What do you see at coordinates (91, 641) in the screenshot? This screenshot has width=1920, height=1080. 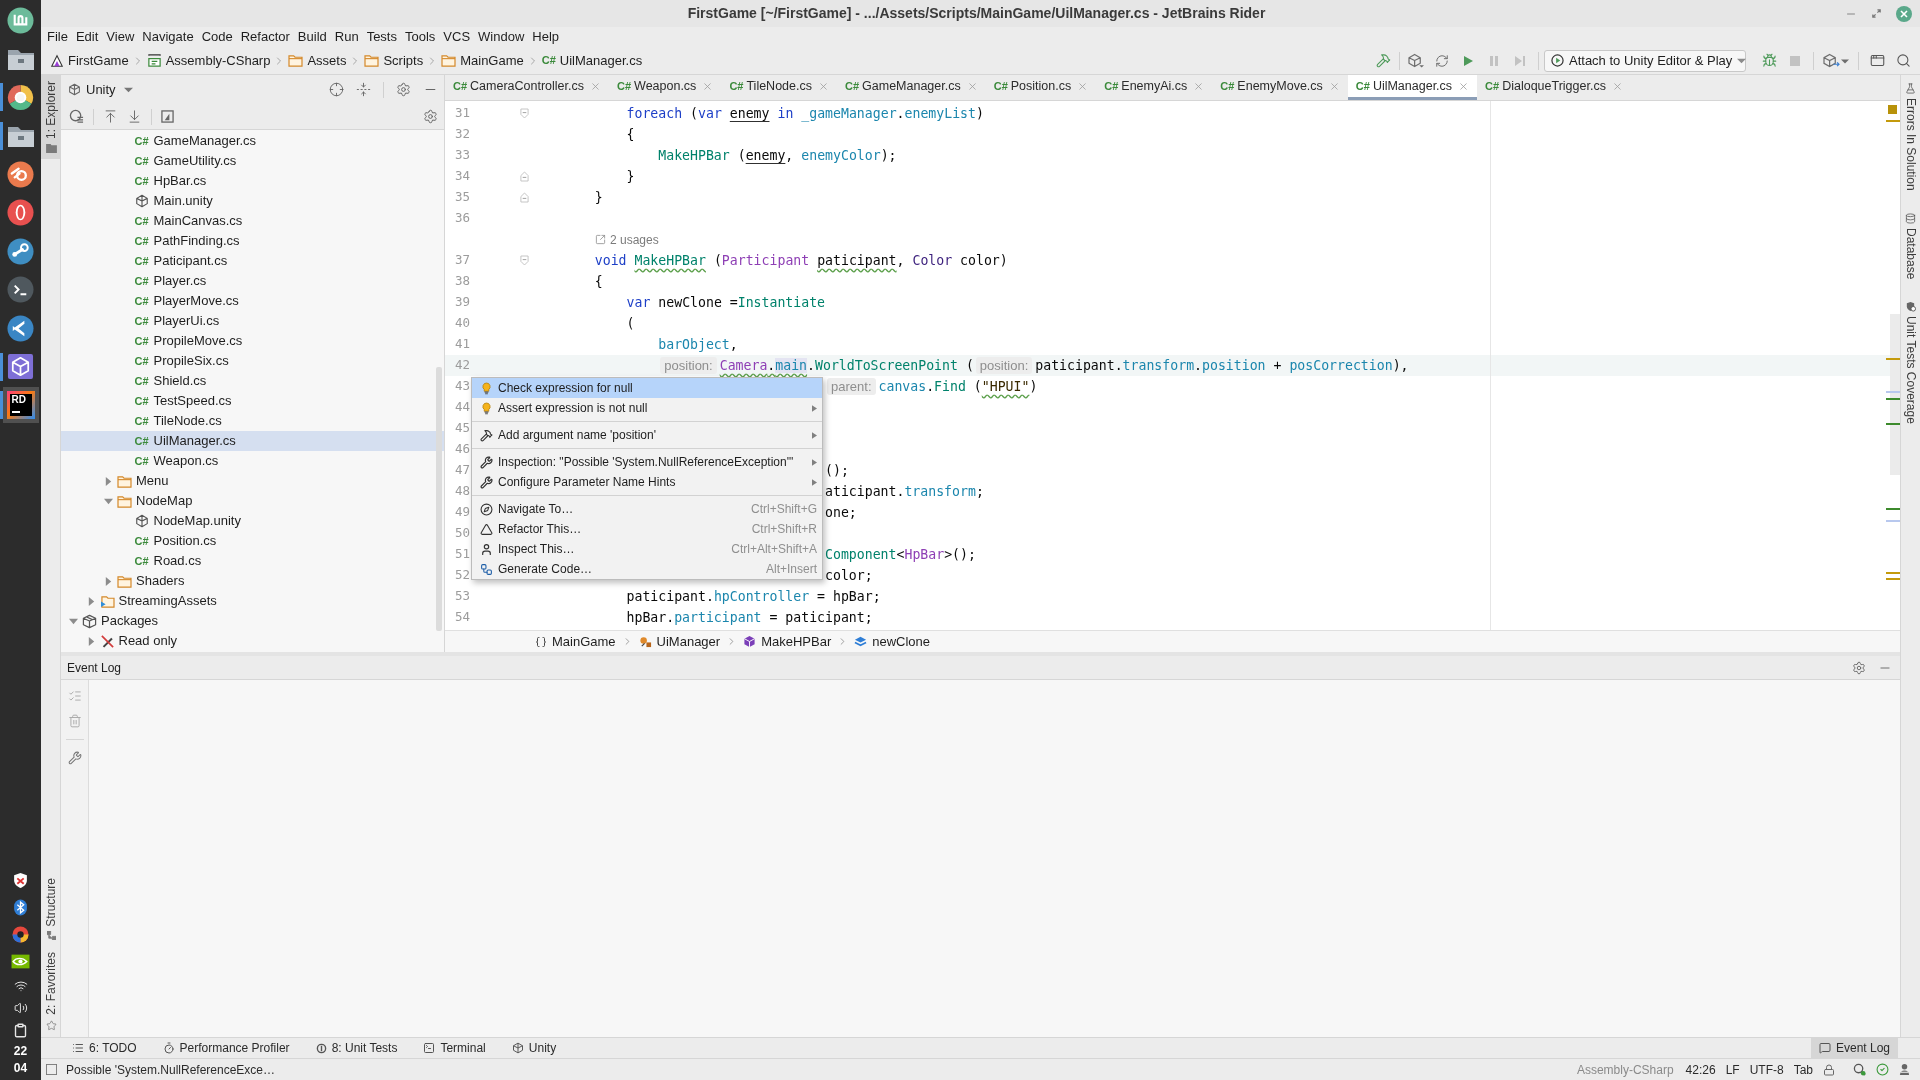 I see `caret-right-icon` at bounding box center [91, 641].